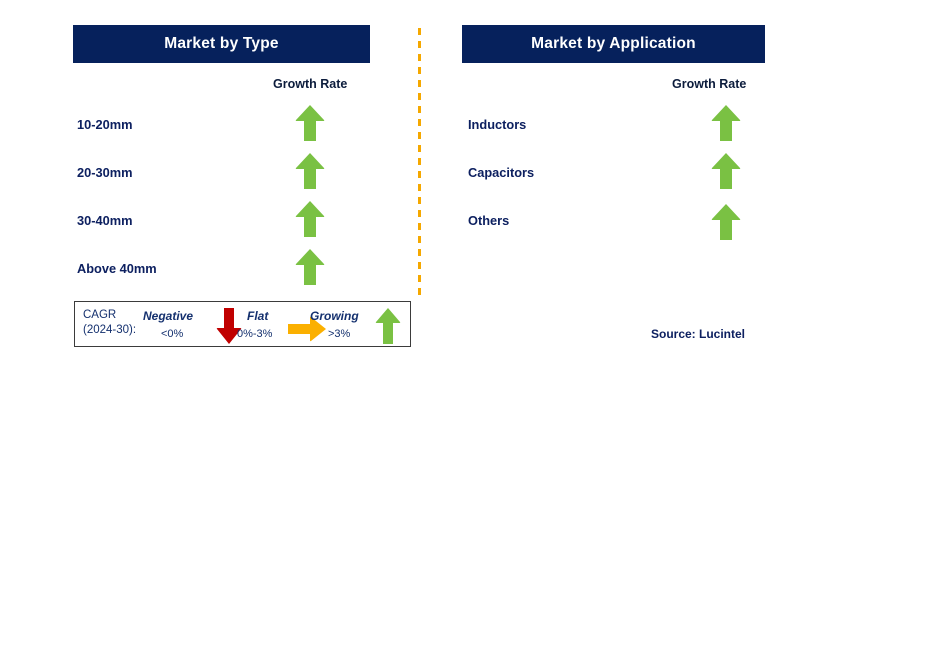 The width and height of the screenshot is (945, 653). What do you see at coordinates (709, 84) in the screenshot?
I see `growth-rate-label-application: Growth Rate` at bounding box center [709, 84].